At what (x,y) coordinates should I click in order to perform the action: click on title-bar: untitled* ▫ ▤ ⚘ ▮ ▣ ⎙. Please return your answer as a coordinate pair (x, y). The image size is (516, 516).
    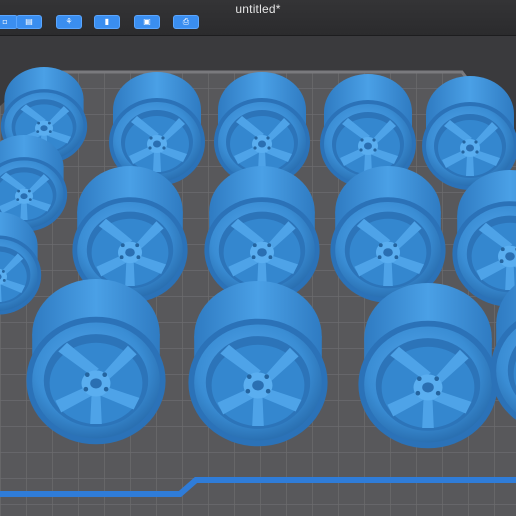
    Looking at the image, I should click on (258, 18).